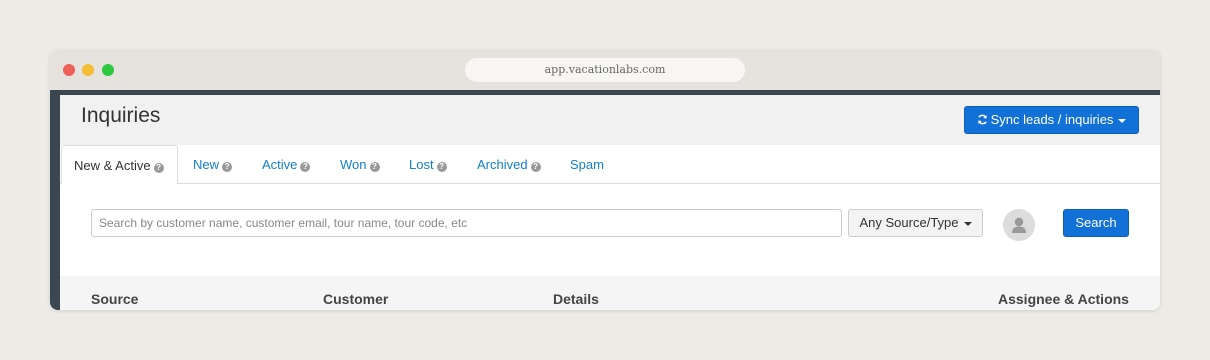  What do you see at coordinates (280, 164) in the screenshot?
I see `tab-label: Active` at bounding box center [280, 164].